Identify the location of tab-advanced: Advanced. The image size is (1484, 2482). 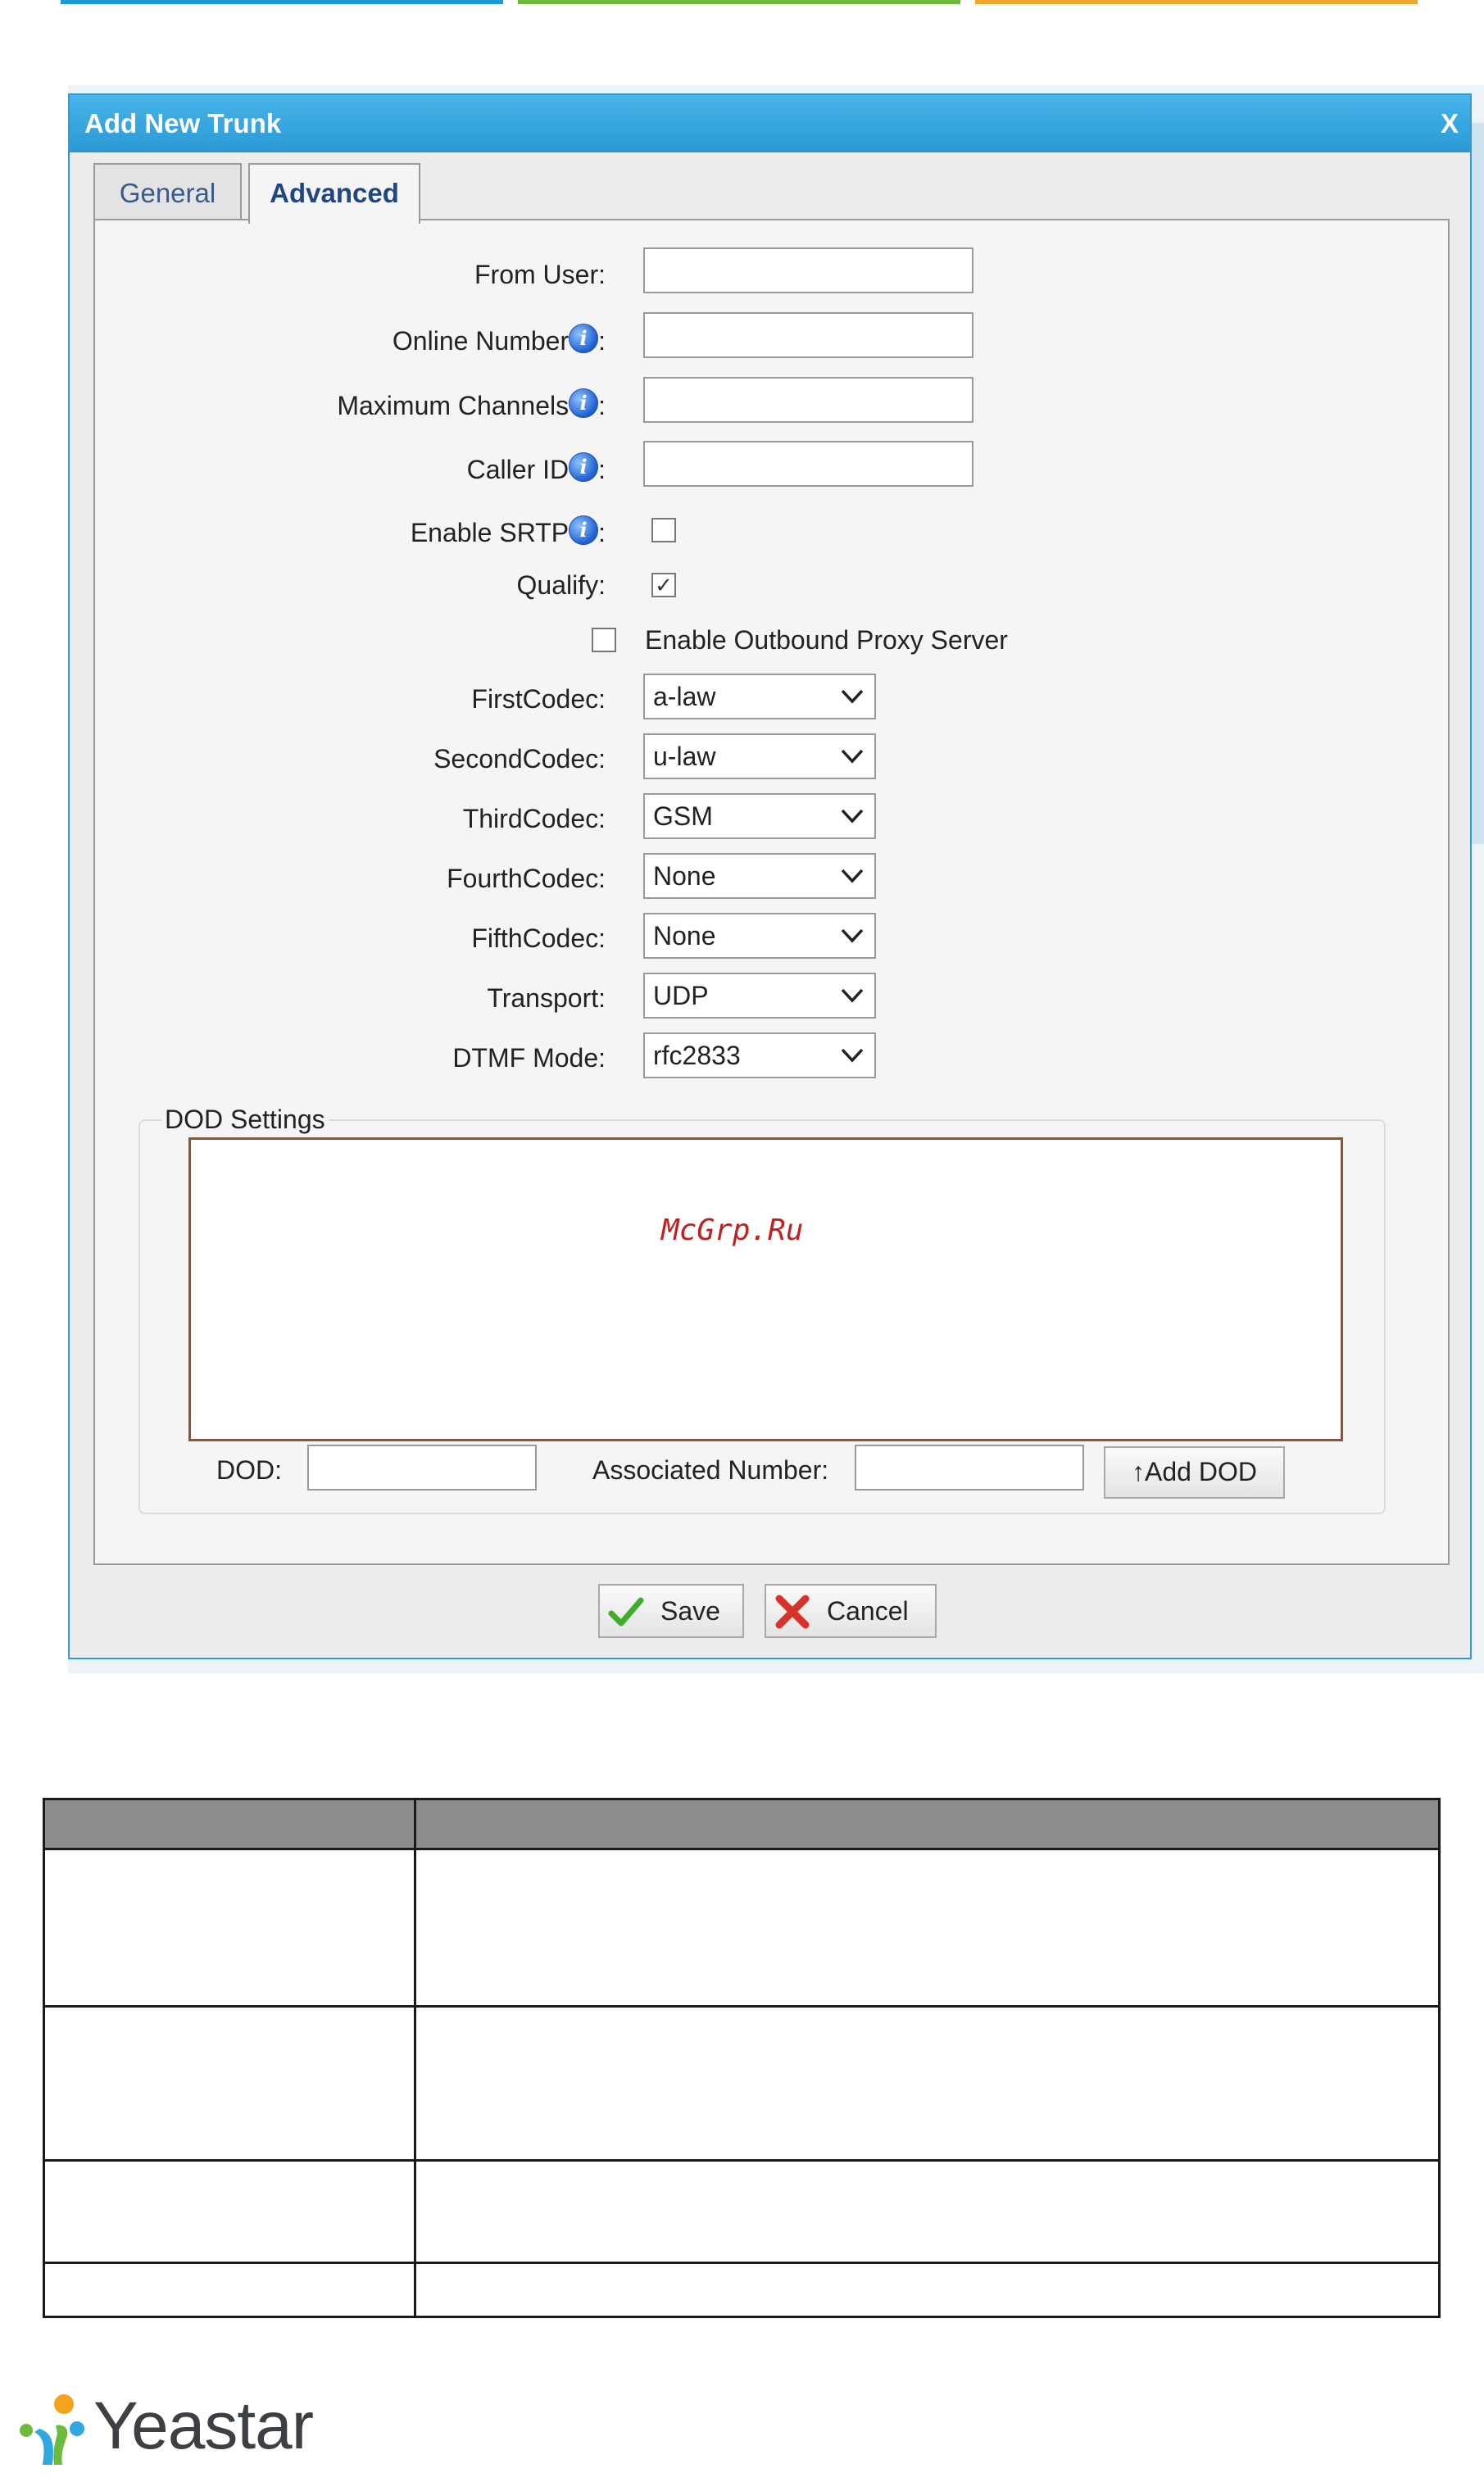
(334, 193).